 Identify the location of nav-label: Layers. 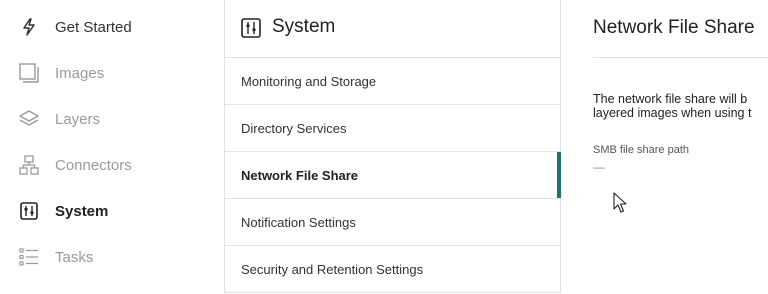
(78, 119).